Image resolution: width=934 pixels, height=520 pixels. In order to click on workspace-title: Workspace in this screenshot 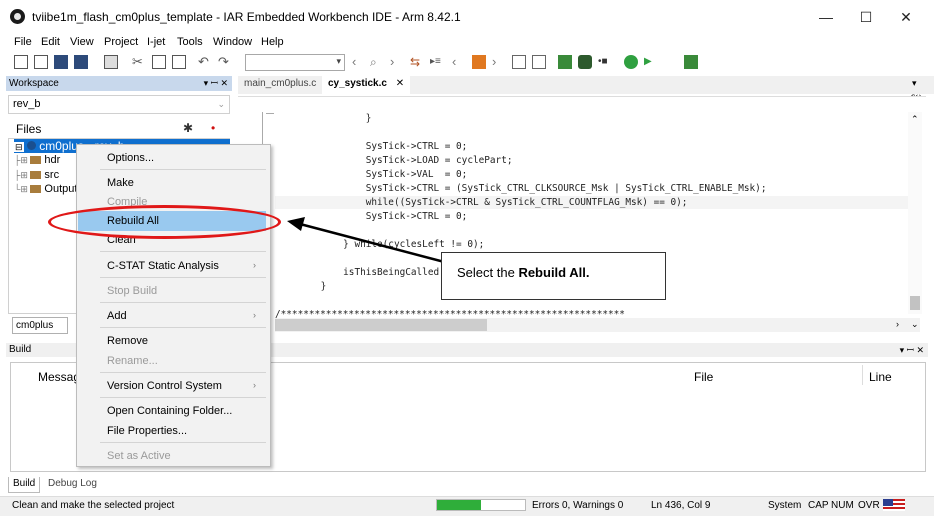, I will do `click(34, 83)`.